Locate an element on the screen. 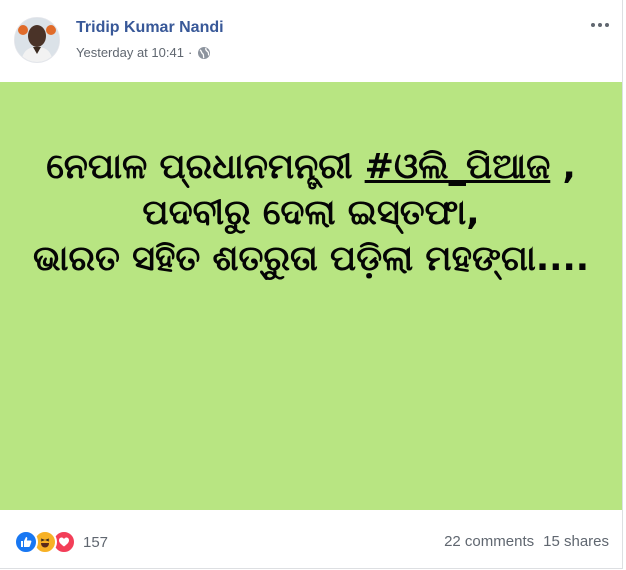 The height and width of the screenshot is (570, 626). post-header: Tridip Kumar Nandi Yesterday at 10:41 · is located at coordinates (311, 41).